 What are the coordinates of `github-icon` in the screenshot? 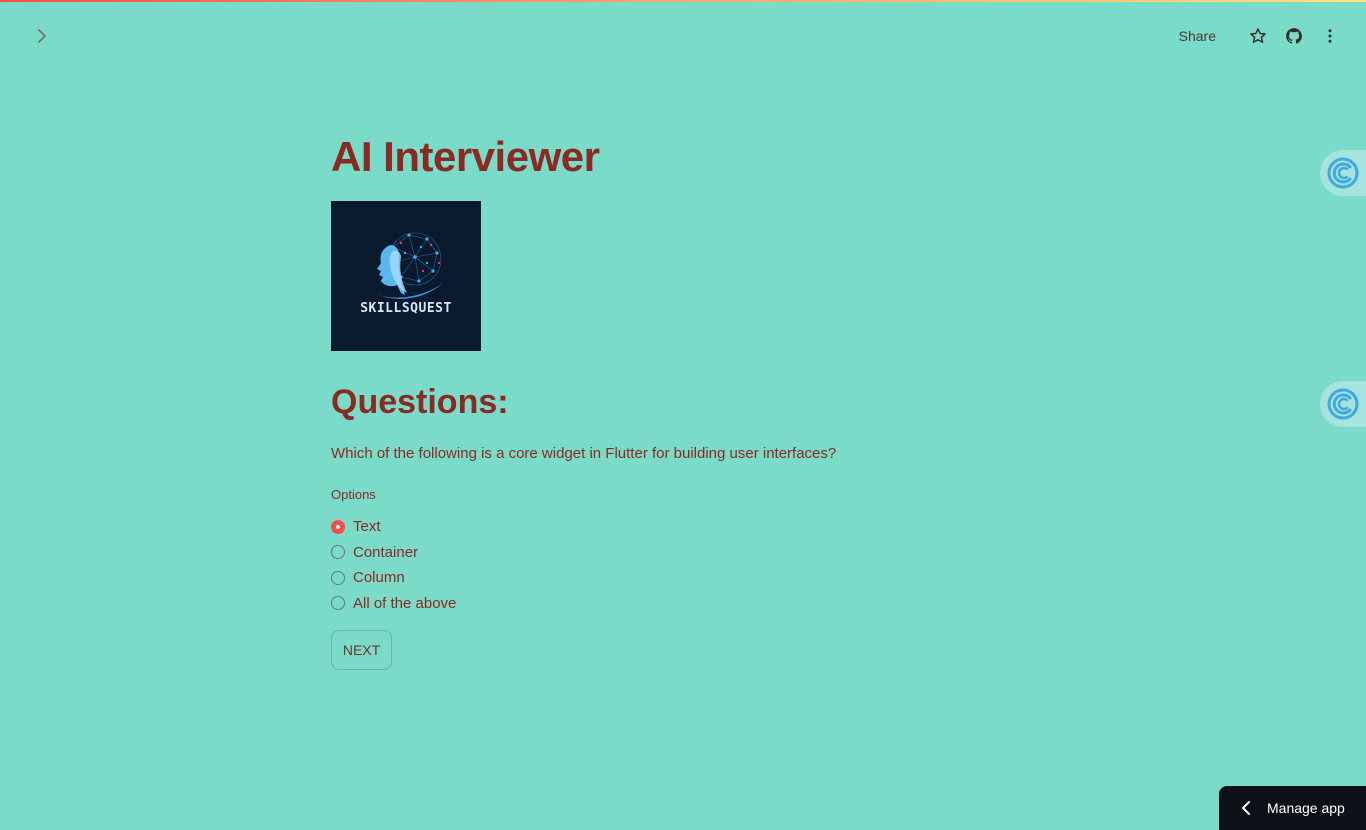 It's located at (1294, 36).